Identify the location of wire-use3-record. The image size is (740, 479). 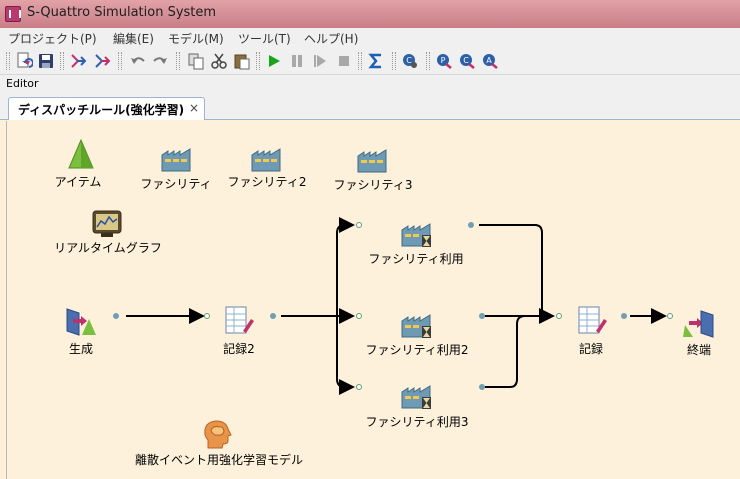
(505, 351).